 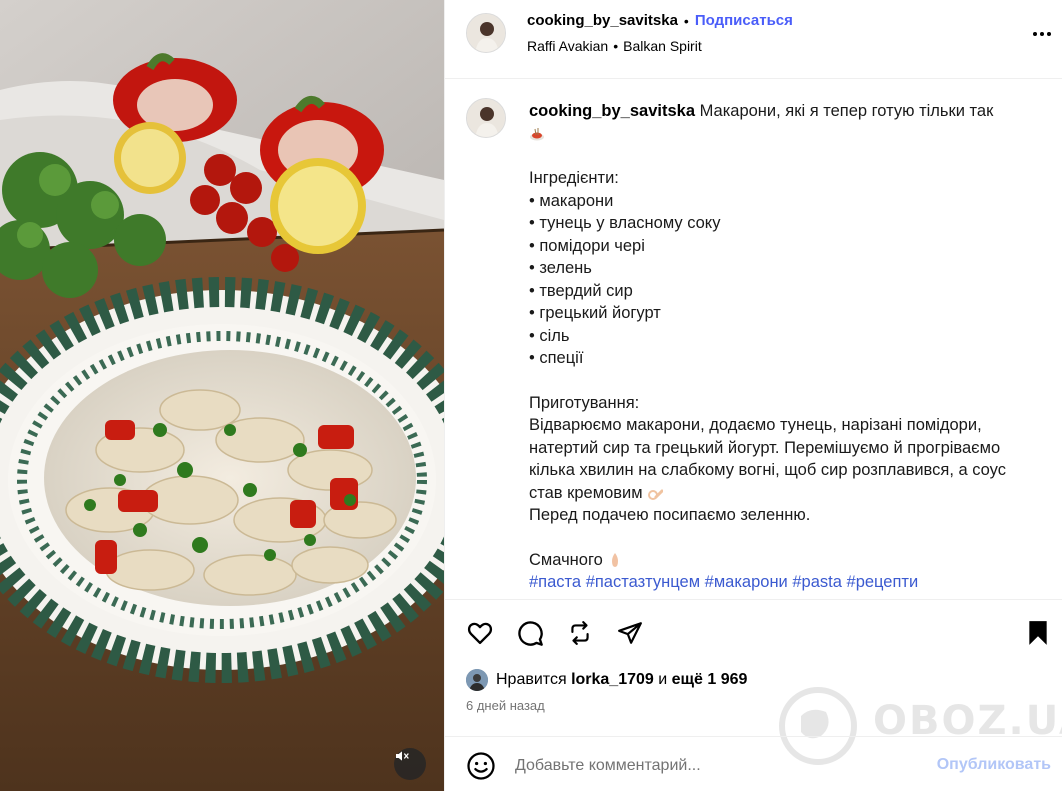 I want to click on heart-icon, so click(x=480, y=633).